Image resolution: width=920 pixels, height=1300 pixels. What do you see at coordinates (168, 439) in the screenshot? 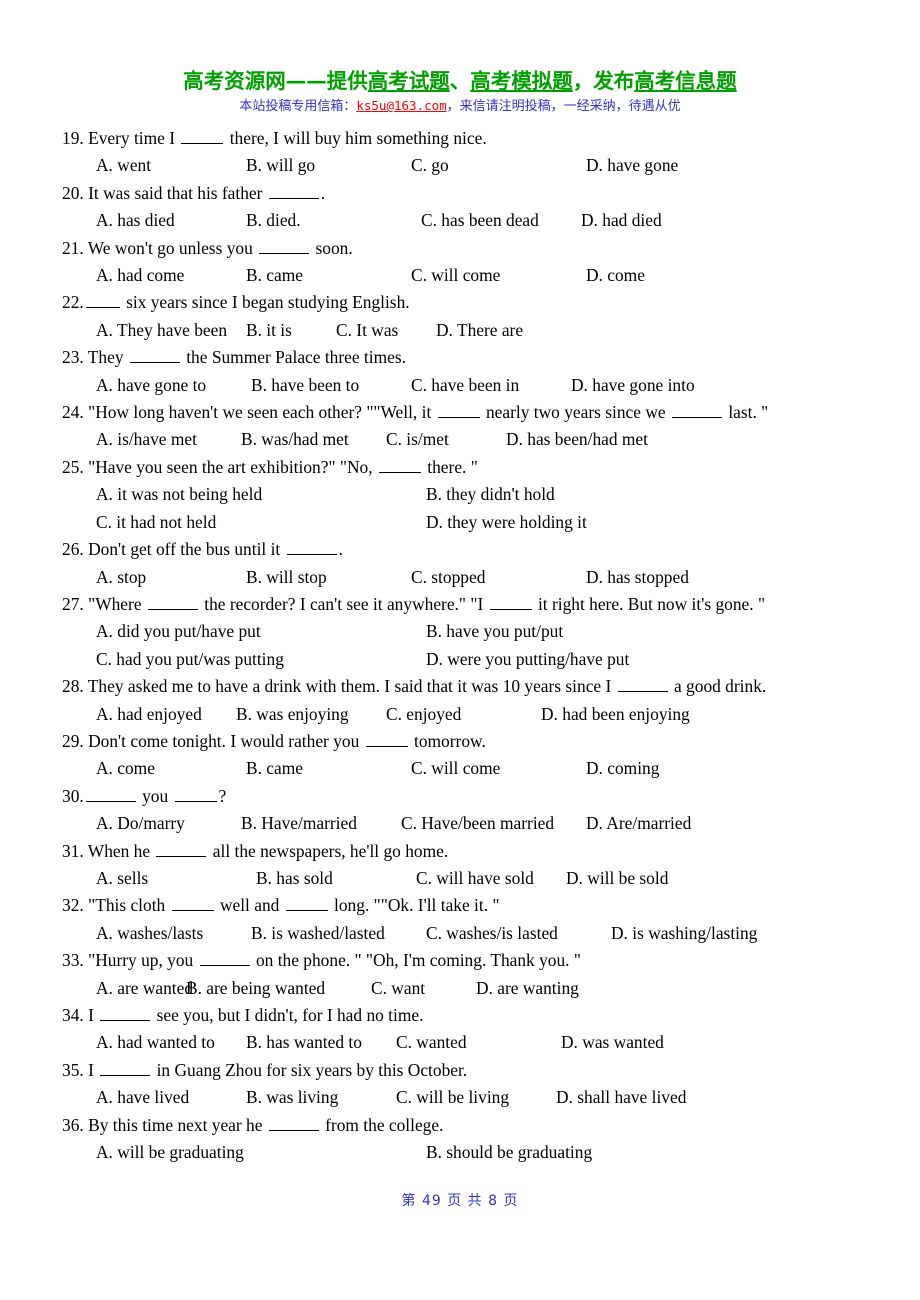
I see `option-choice: A. is/have met` at bounding box center [168, 439].